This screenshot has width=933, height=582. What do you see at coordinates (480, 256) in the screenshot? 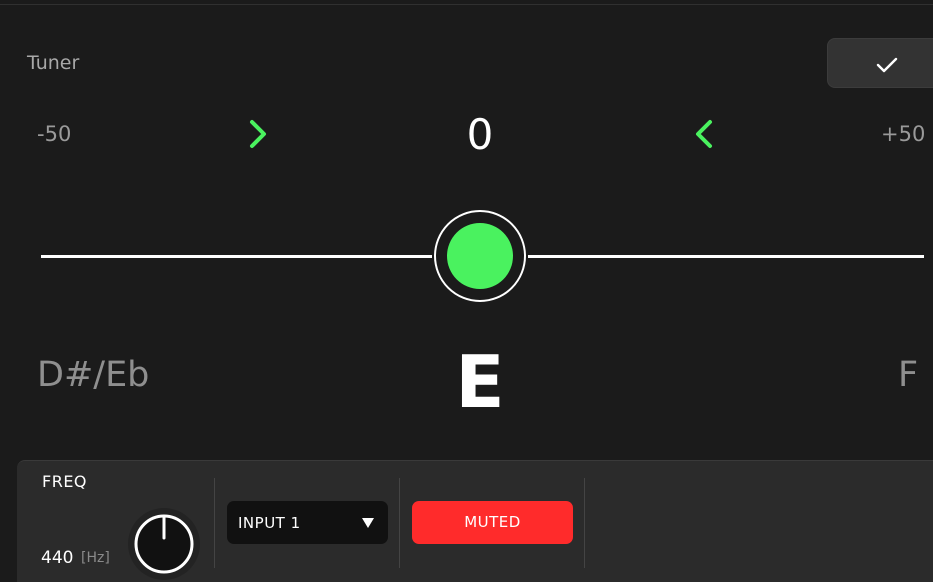
I see `tuning-indicator-dot` at bounding box center [480, 256].